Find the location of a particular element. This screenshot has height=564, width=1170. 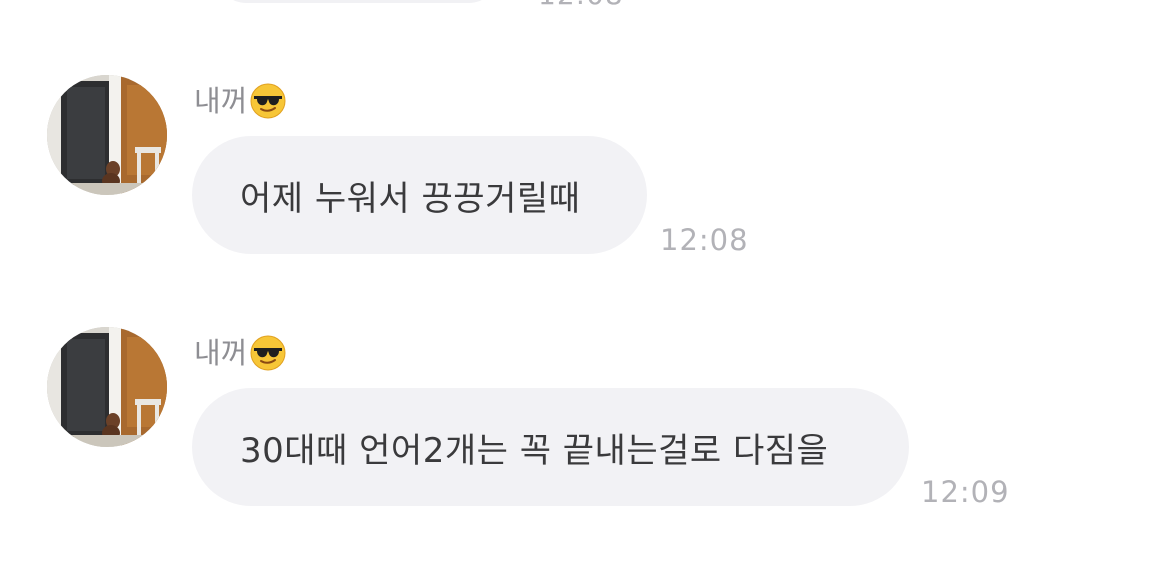

message-bubble: 어제 누워서 끙끙거릴때 is located at coordinates (419, 195).